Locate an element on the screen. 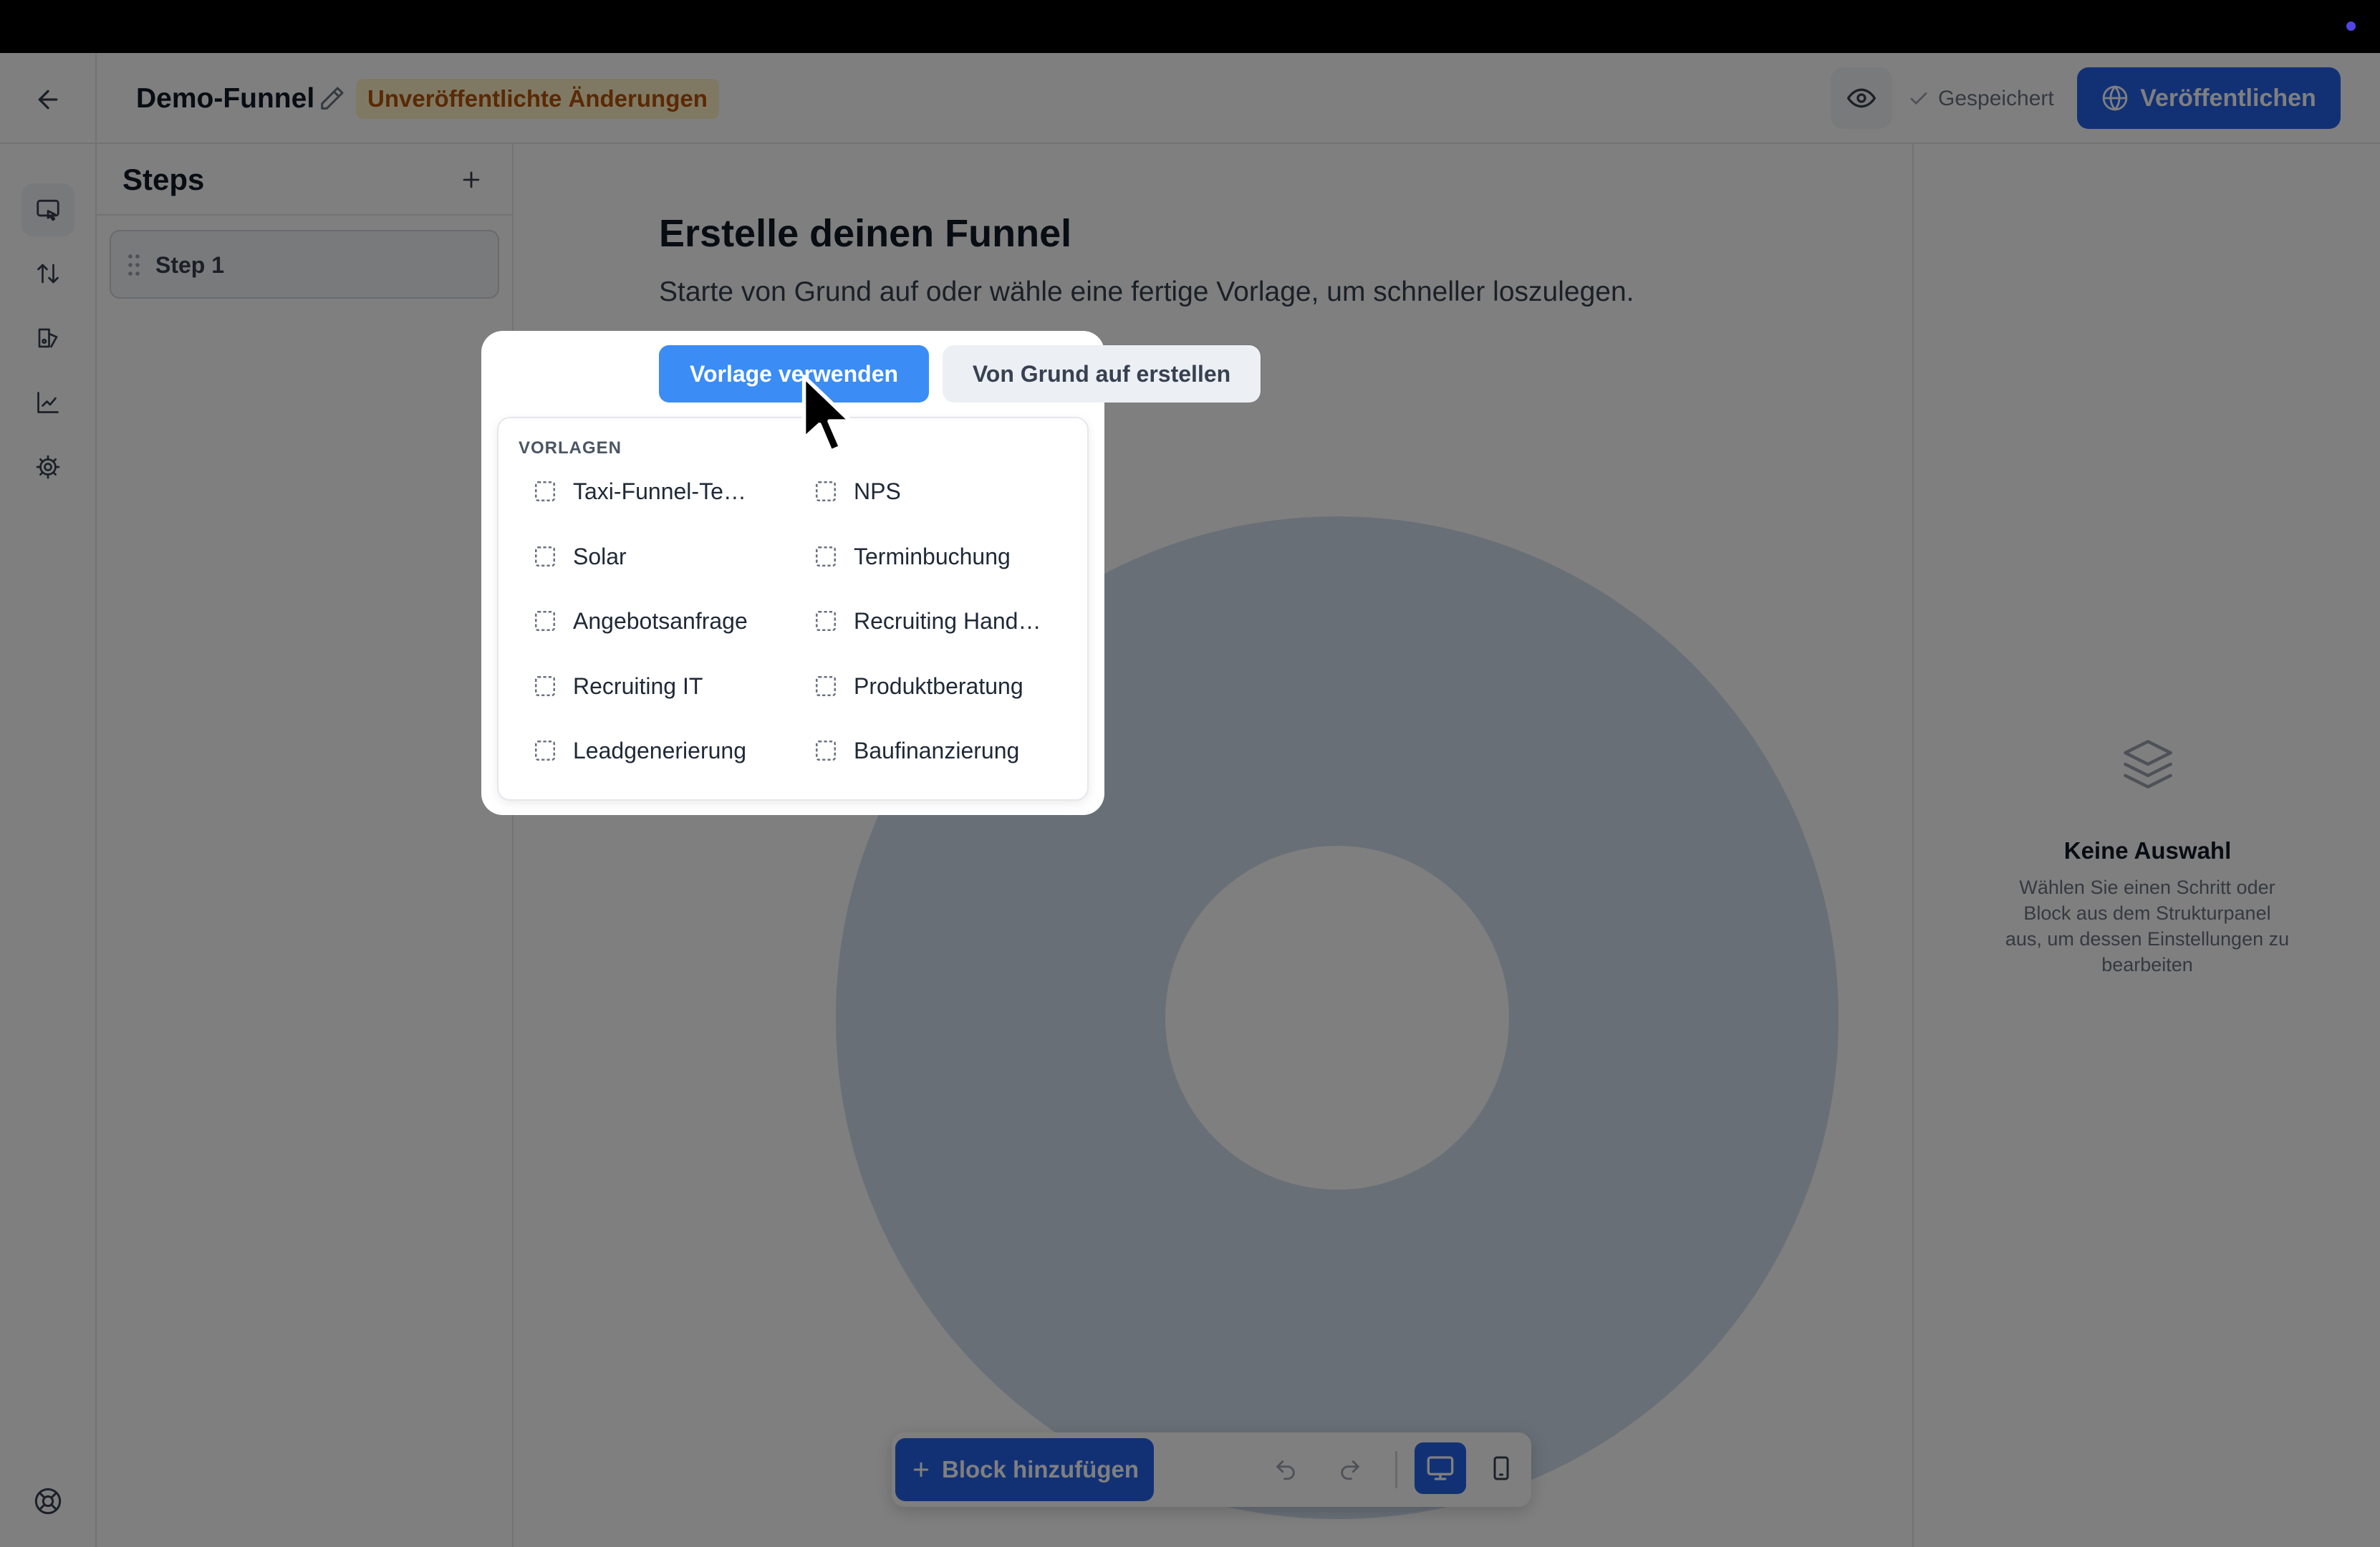 The width and height of the screenshot is (2380, 1547). template-item: Produktberatung is located at coordinates (918, 686).